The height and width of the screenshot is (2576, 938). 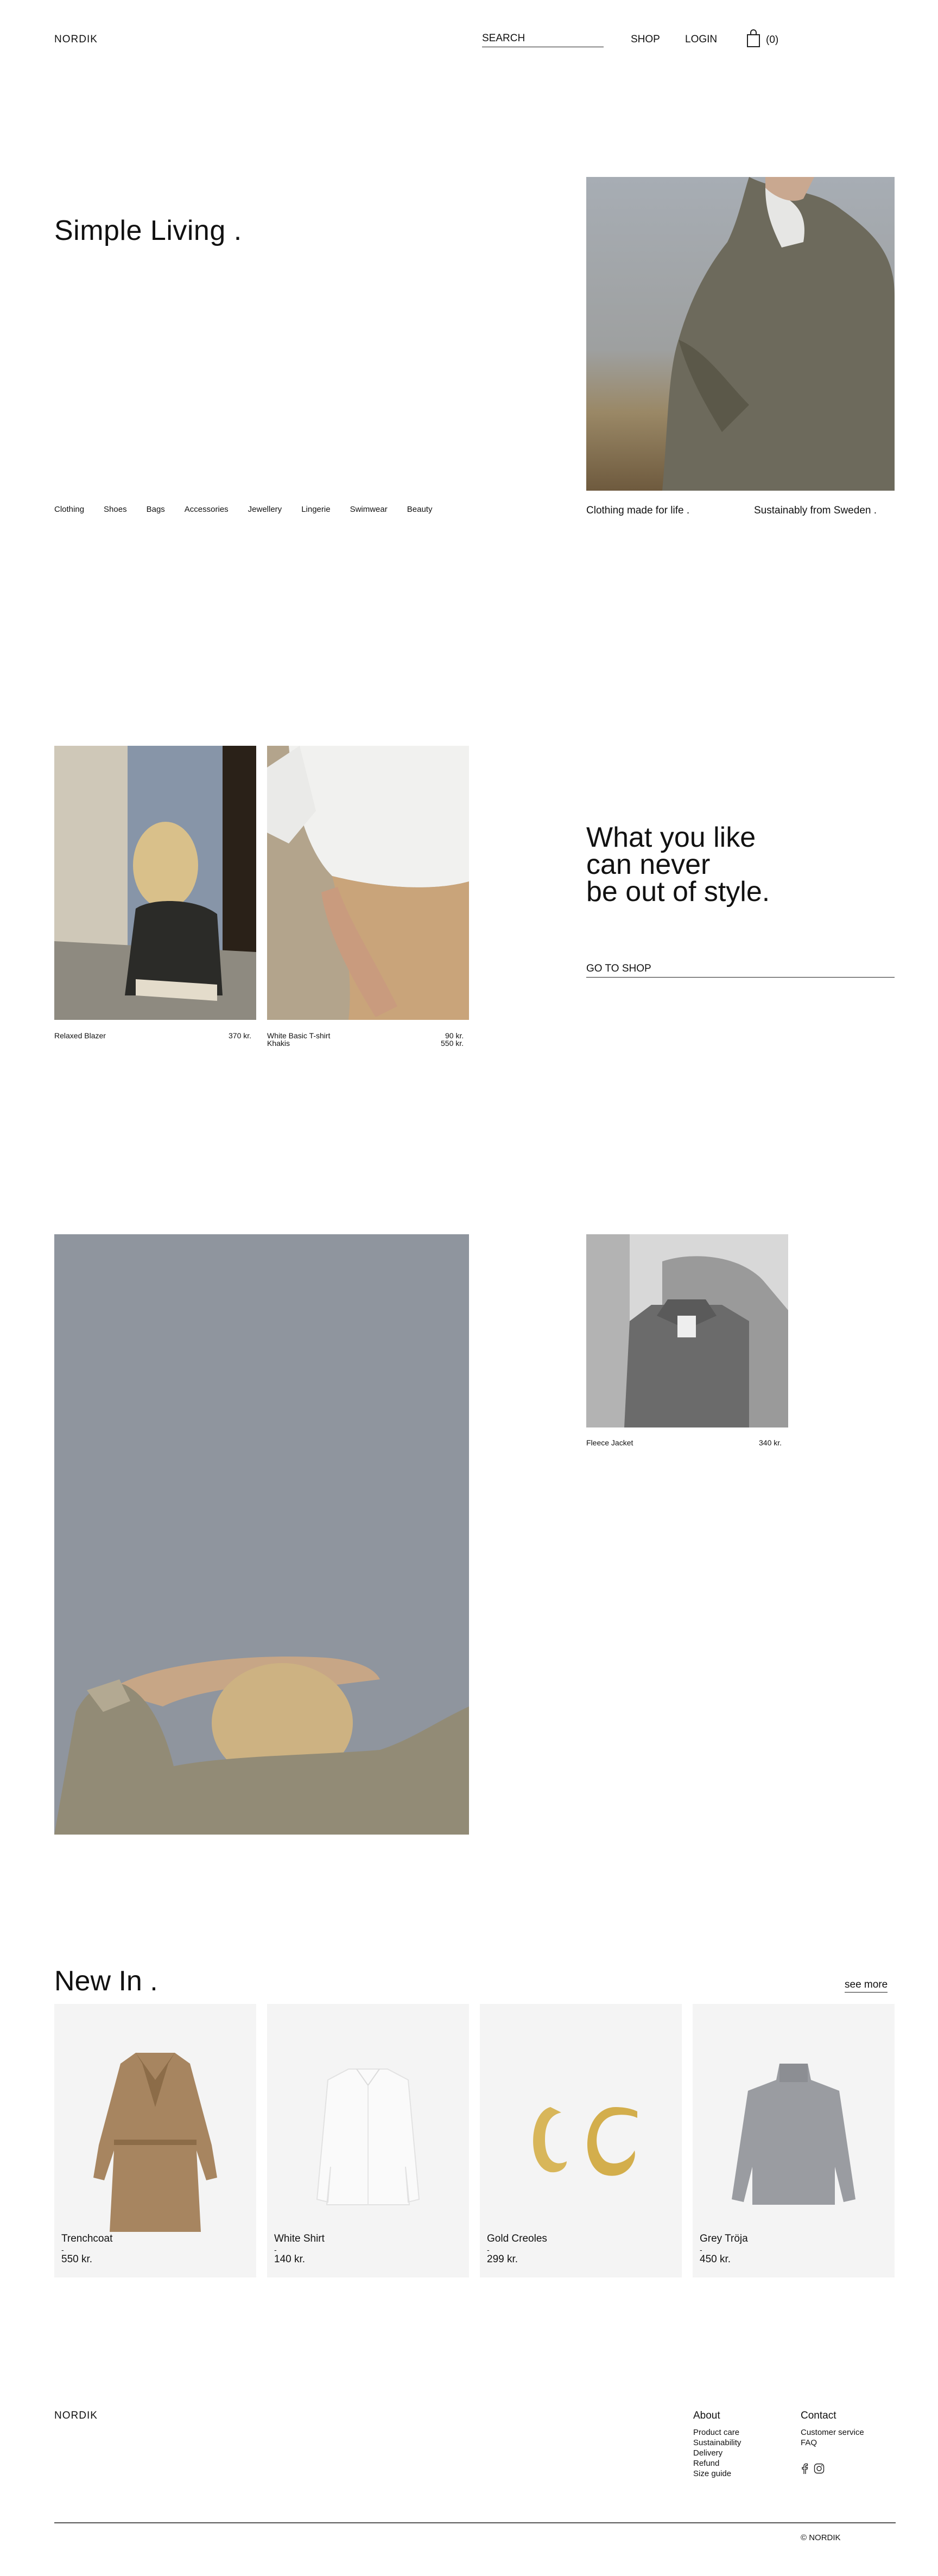 I want to click on product-card-white-shirt: White Shirt - 140 kr., so click(x=368, y=2140).